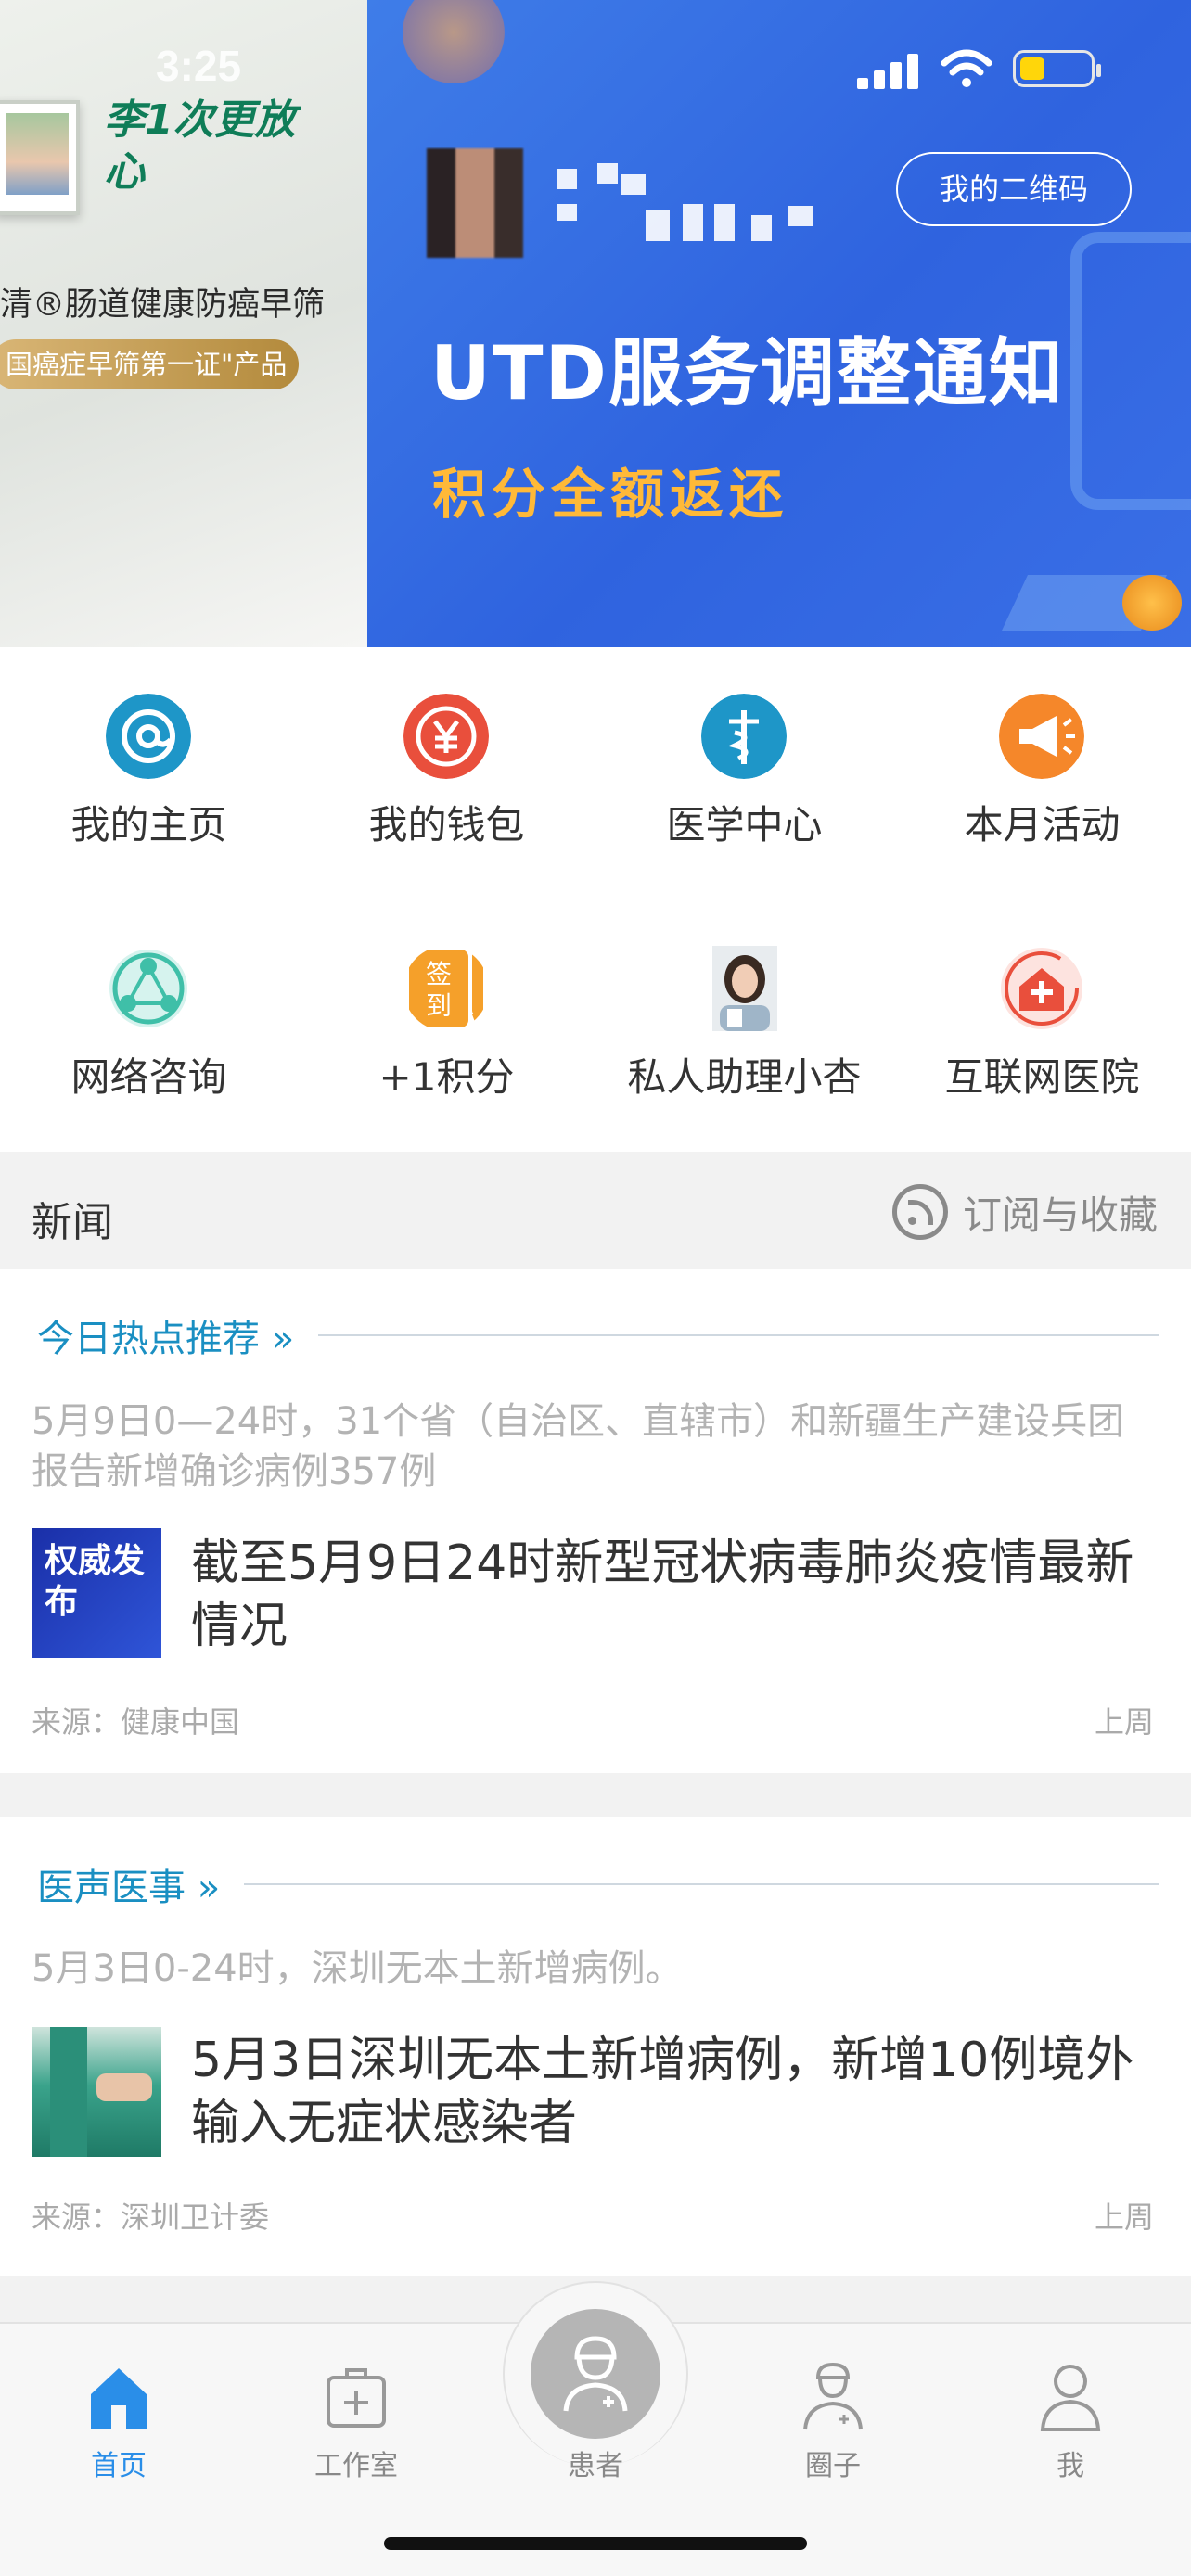 This screenshot has width=1191, height=2576. Describe the element at coordinates (151, 2218) in the screenshot. I see `news-source: 来源：深圳卫计委` at that location.